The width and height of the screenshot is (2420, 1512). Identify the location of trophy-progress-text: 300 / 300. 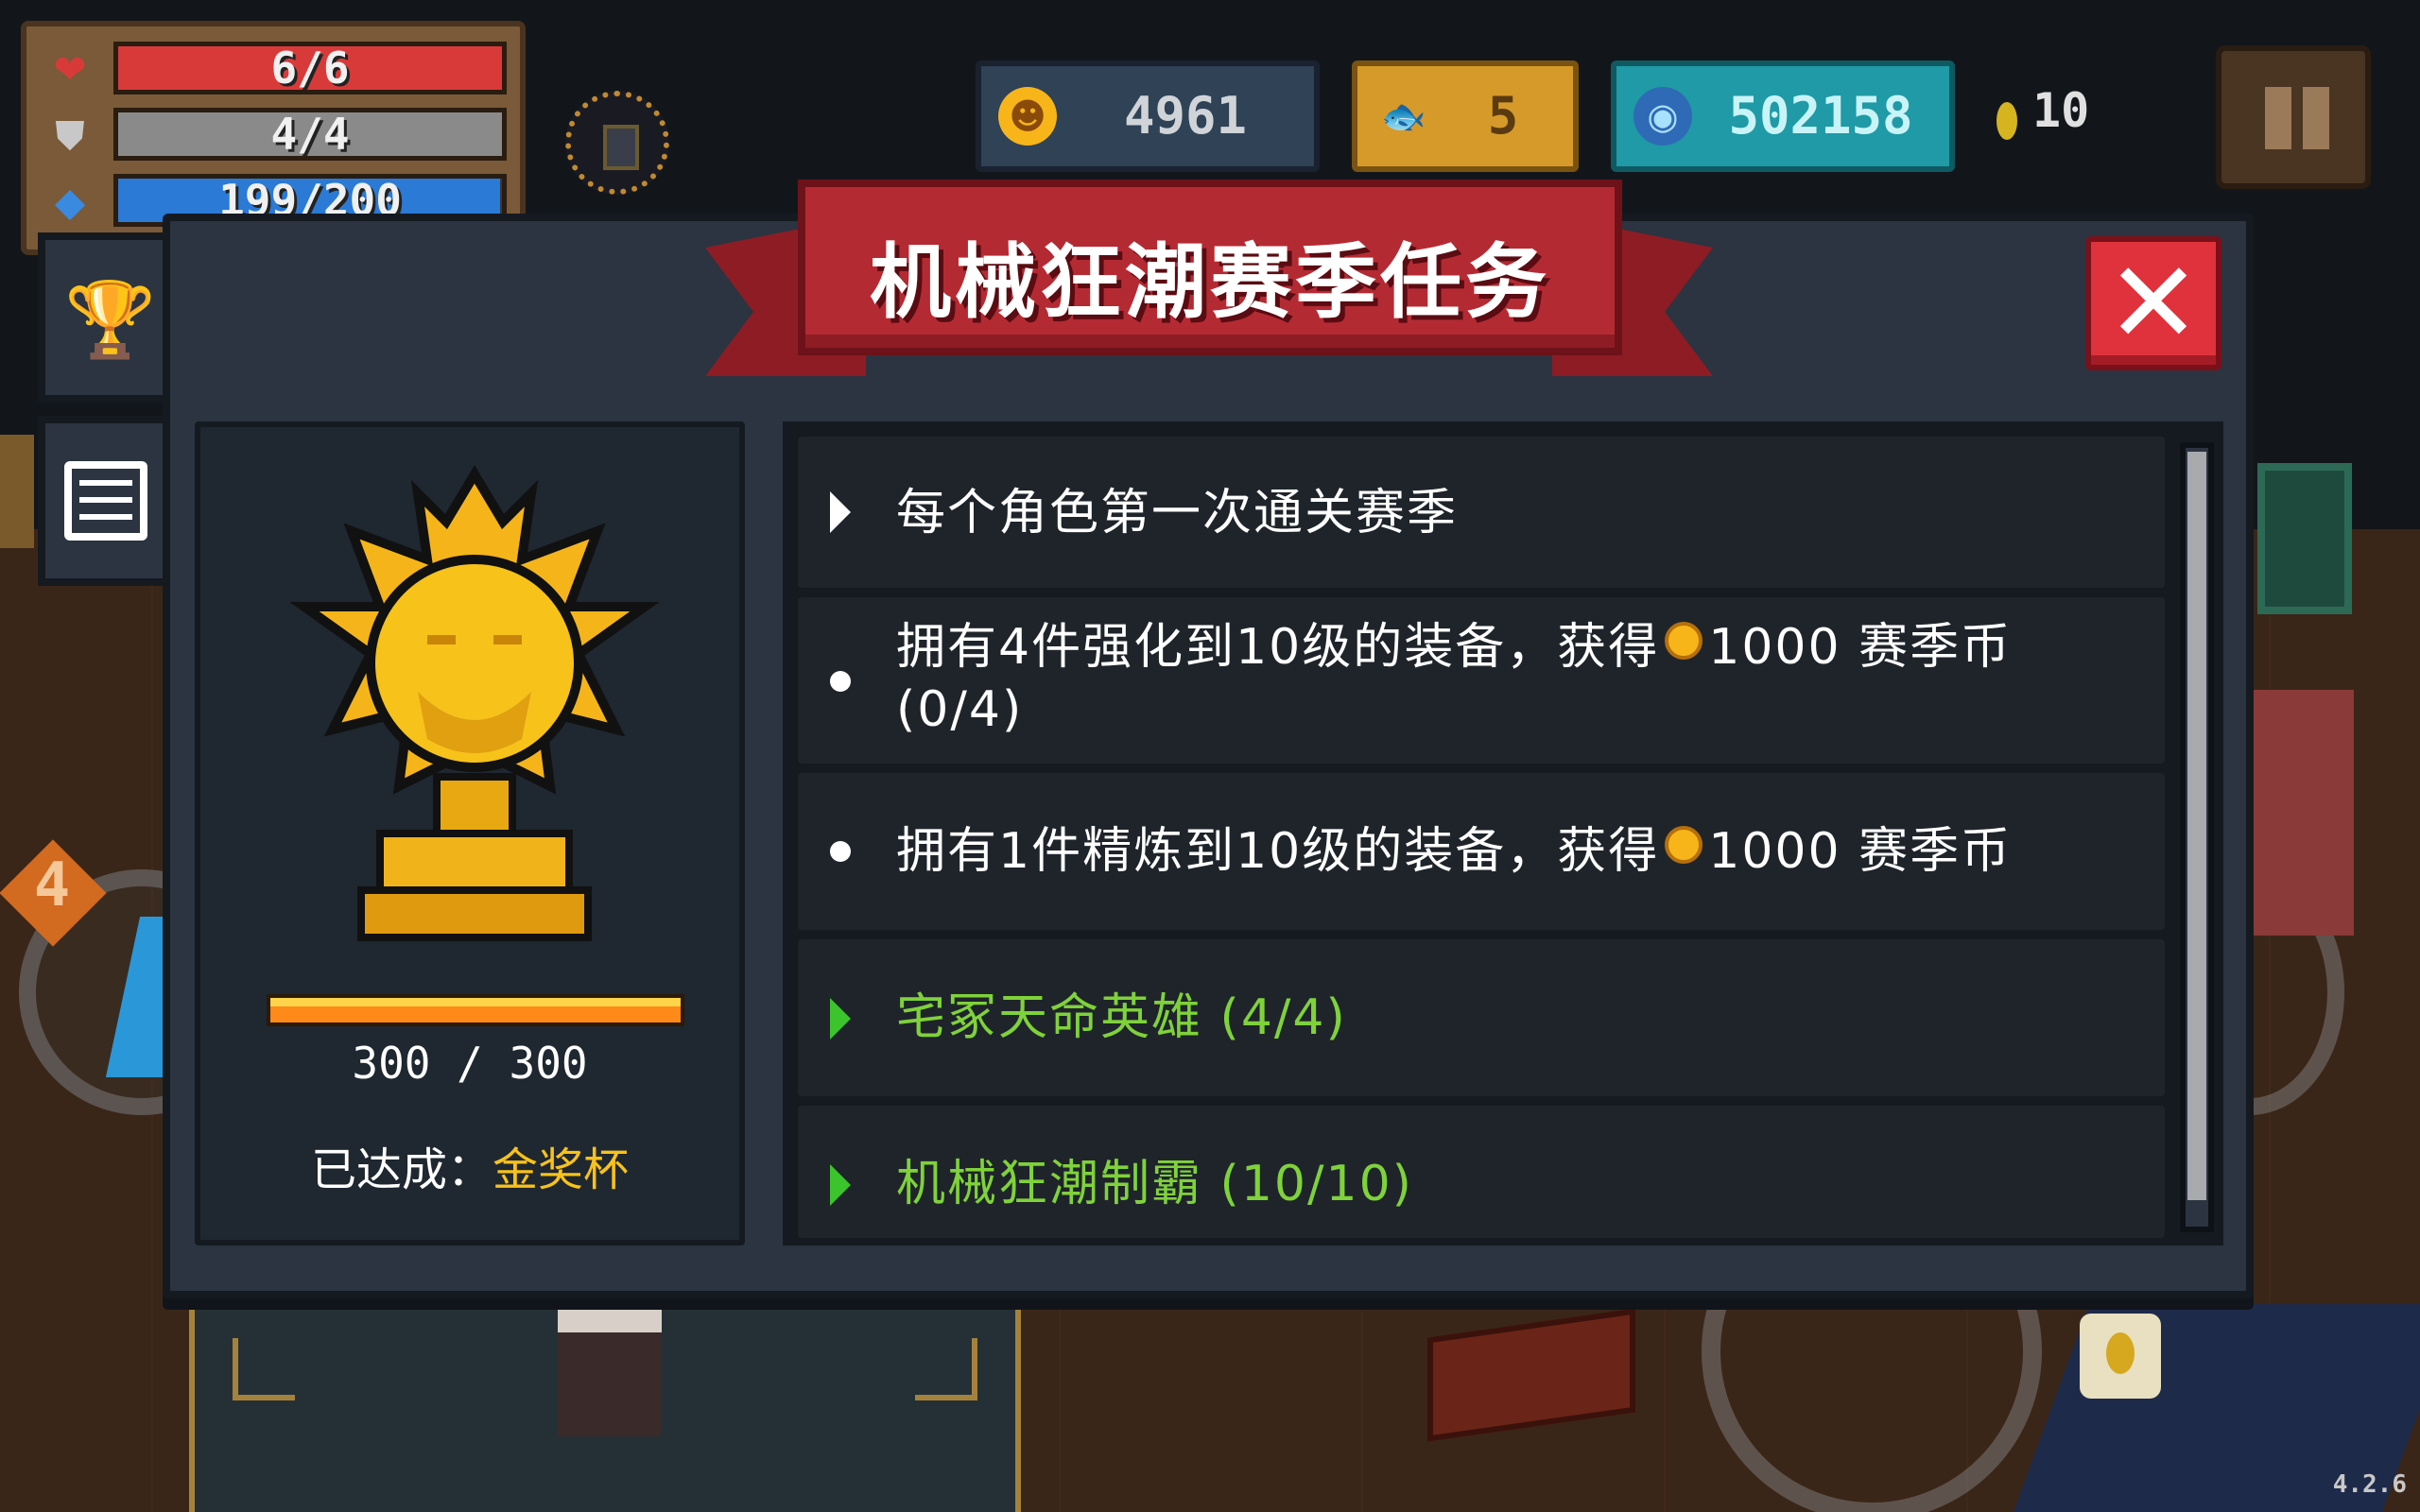
(470, 1063).